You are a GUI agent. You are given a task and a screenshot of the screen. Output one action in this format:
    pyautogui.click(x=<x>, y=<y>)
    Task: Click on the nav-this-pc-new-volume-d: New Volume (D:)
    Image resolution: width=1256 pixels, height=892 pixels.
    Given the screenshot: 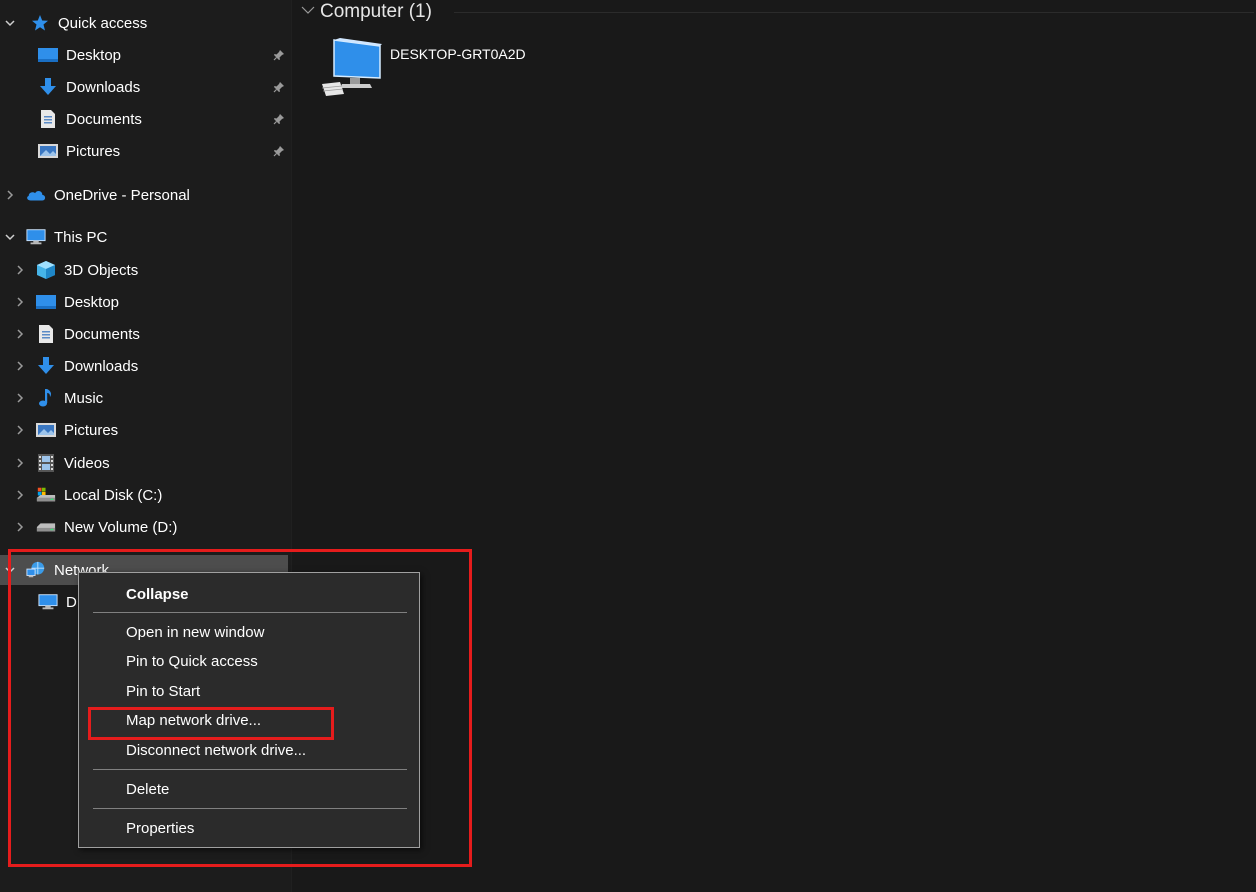 What is the action you would take?
    pyautogui.click(x=145, y=527)
    